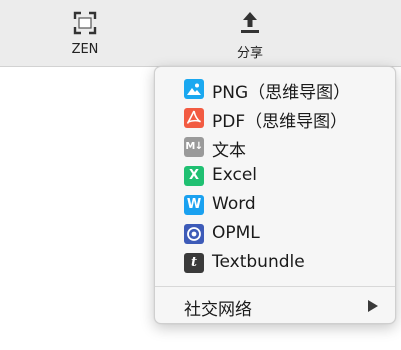 The image size is (401, 350). I want to click on markdown-icon: M↓, so click(194, 147).